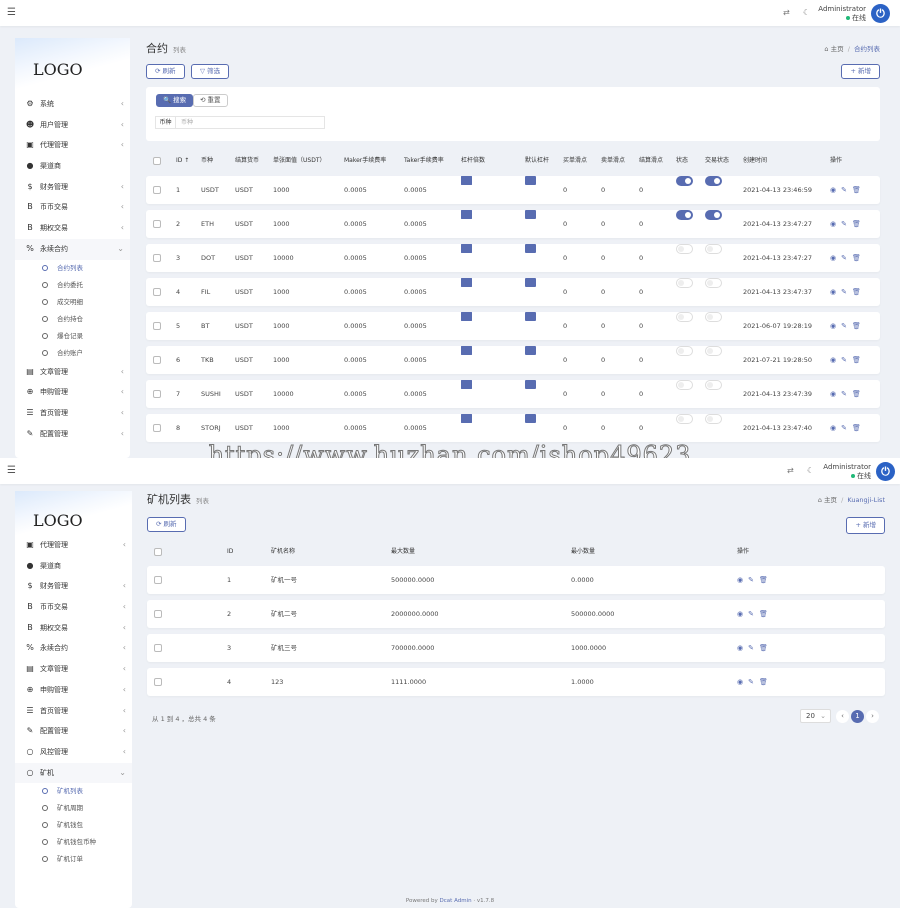 The height and width of the screenshot is (908, 900). What do you see at coordinates (72, 145) in the screenshot?
I see `sidebar-item: ▣ 代理管理 ‹` at bounding box center [72, 145].